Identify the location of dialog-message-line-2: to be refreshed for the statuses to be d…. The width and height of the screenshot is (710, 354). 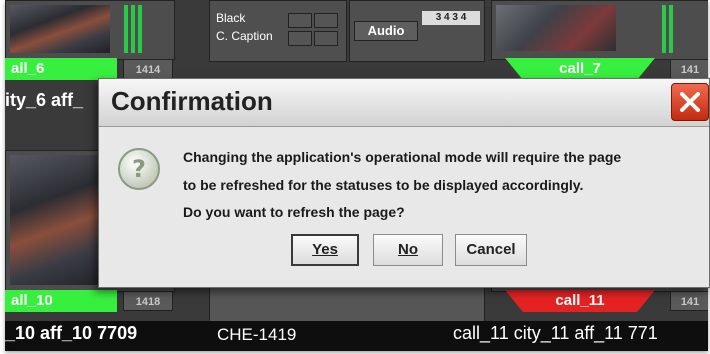
(383, 185).